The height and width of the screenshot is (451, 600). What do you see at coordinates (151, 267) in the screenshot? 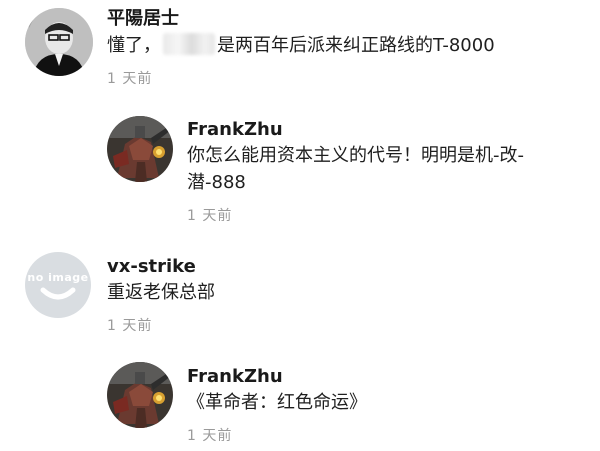
I see `comment-author: vx-strike` at bounding box center [151, 267].